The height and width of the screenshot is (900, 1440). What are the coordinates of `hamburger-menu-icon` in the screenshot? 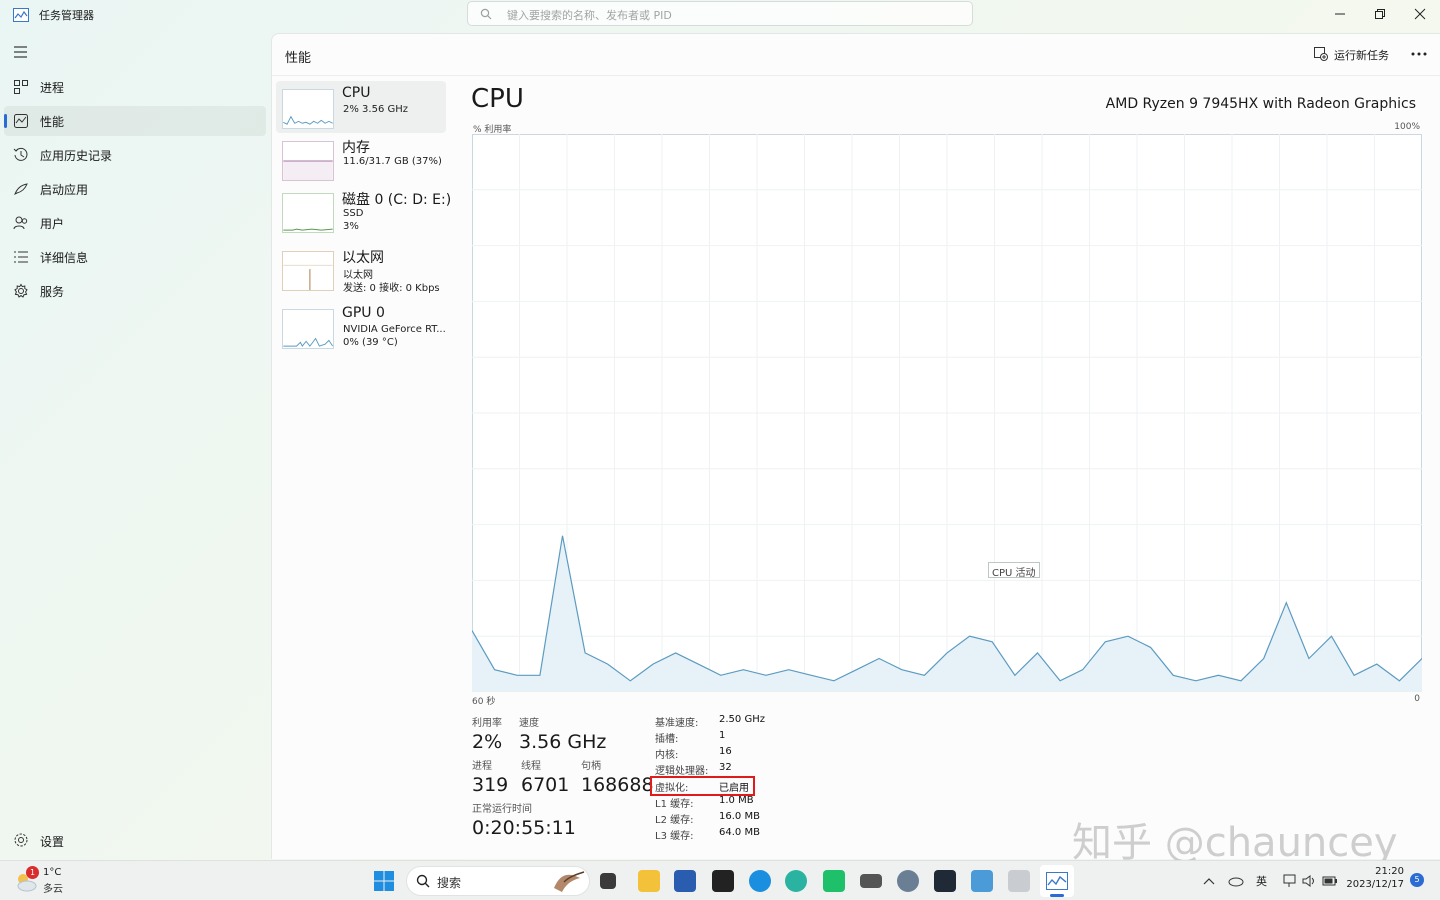 It's located at (21, 52).